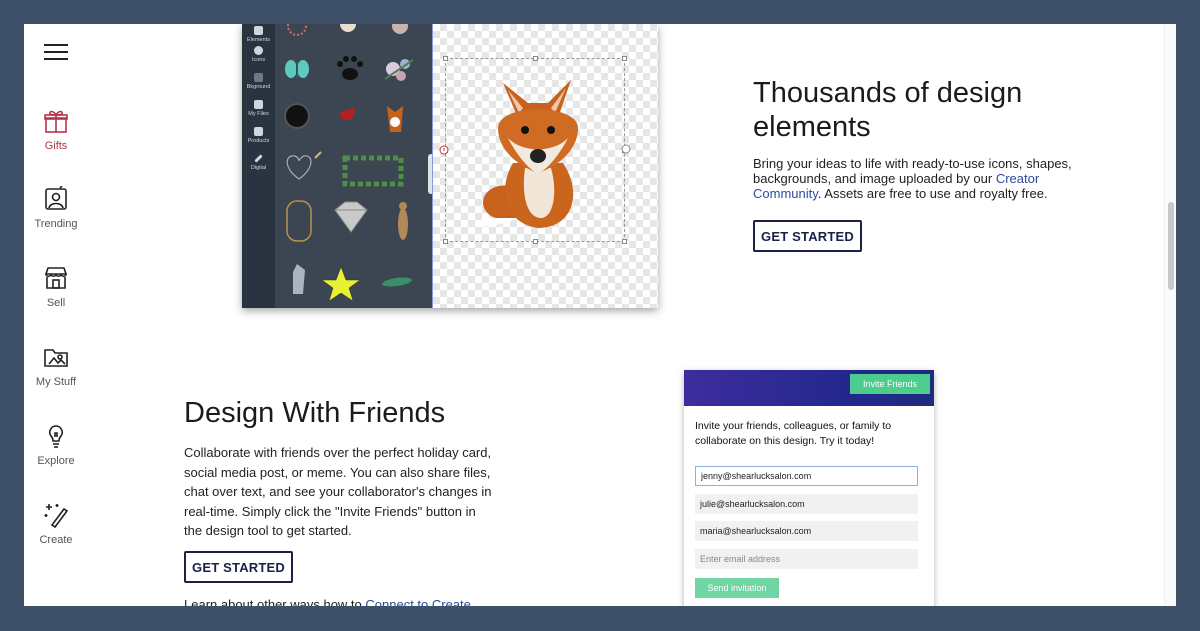 The image size is (1200, 631). Describe the element at coordinates (258, 50) in the screenshot. I see `smiley-icon` at that location.